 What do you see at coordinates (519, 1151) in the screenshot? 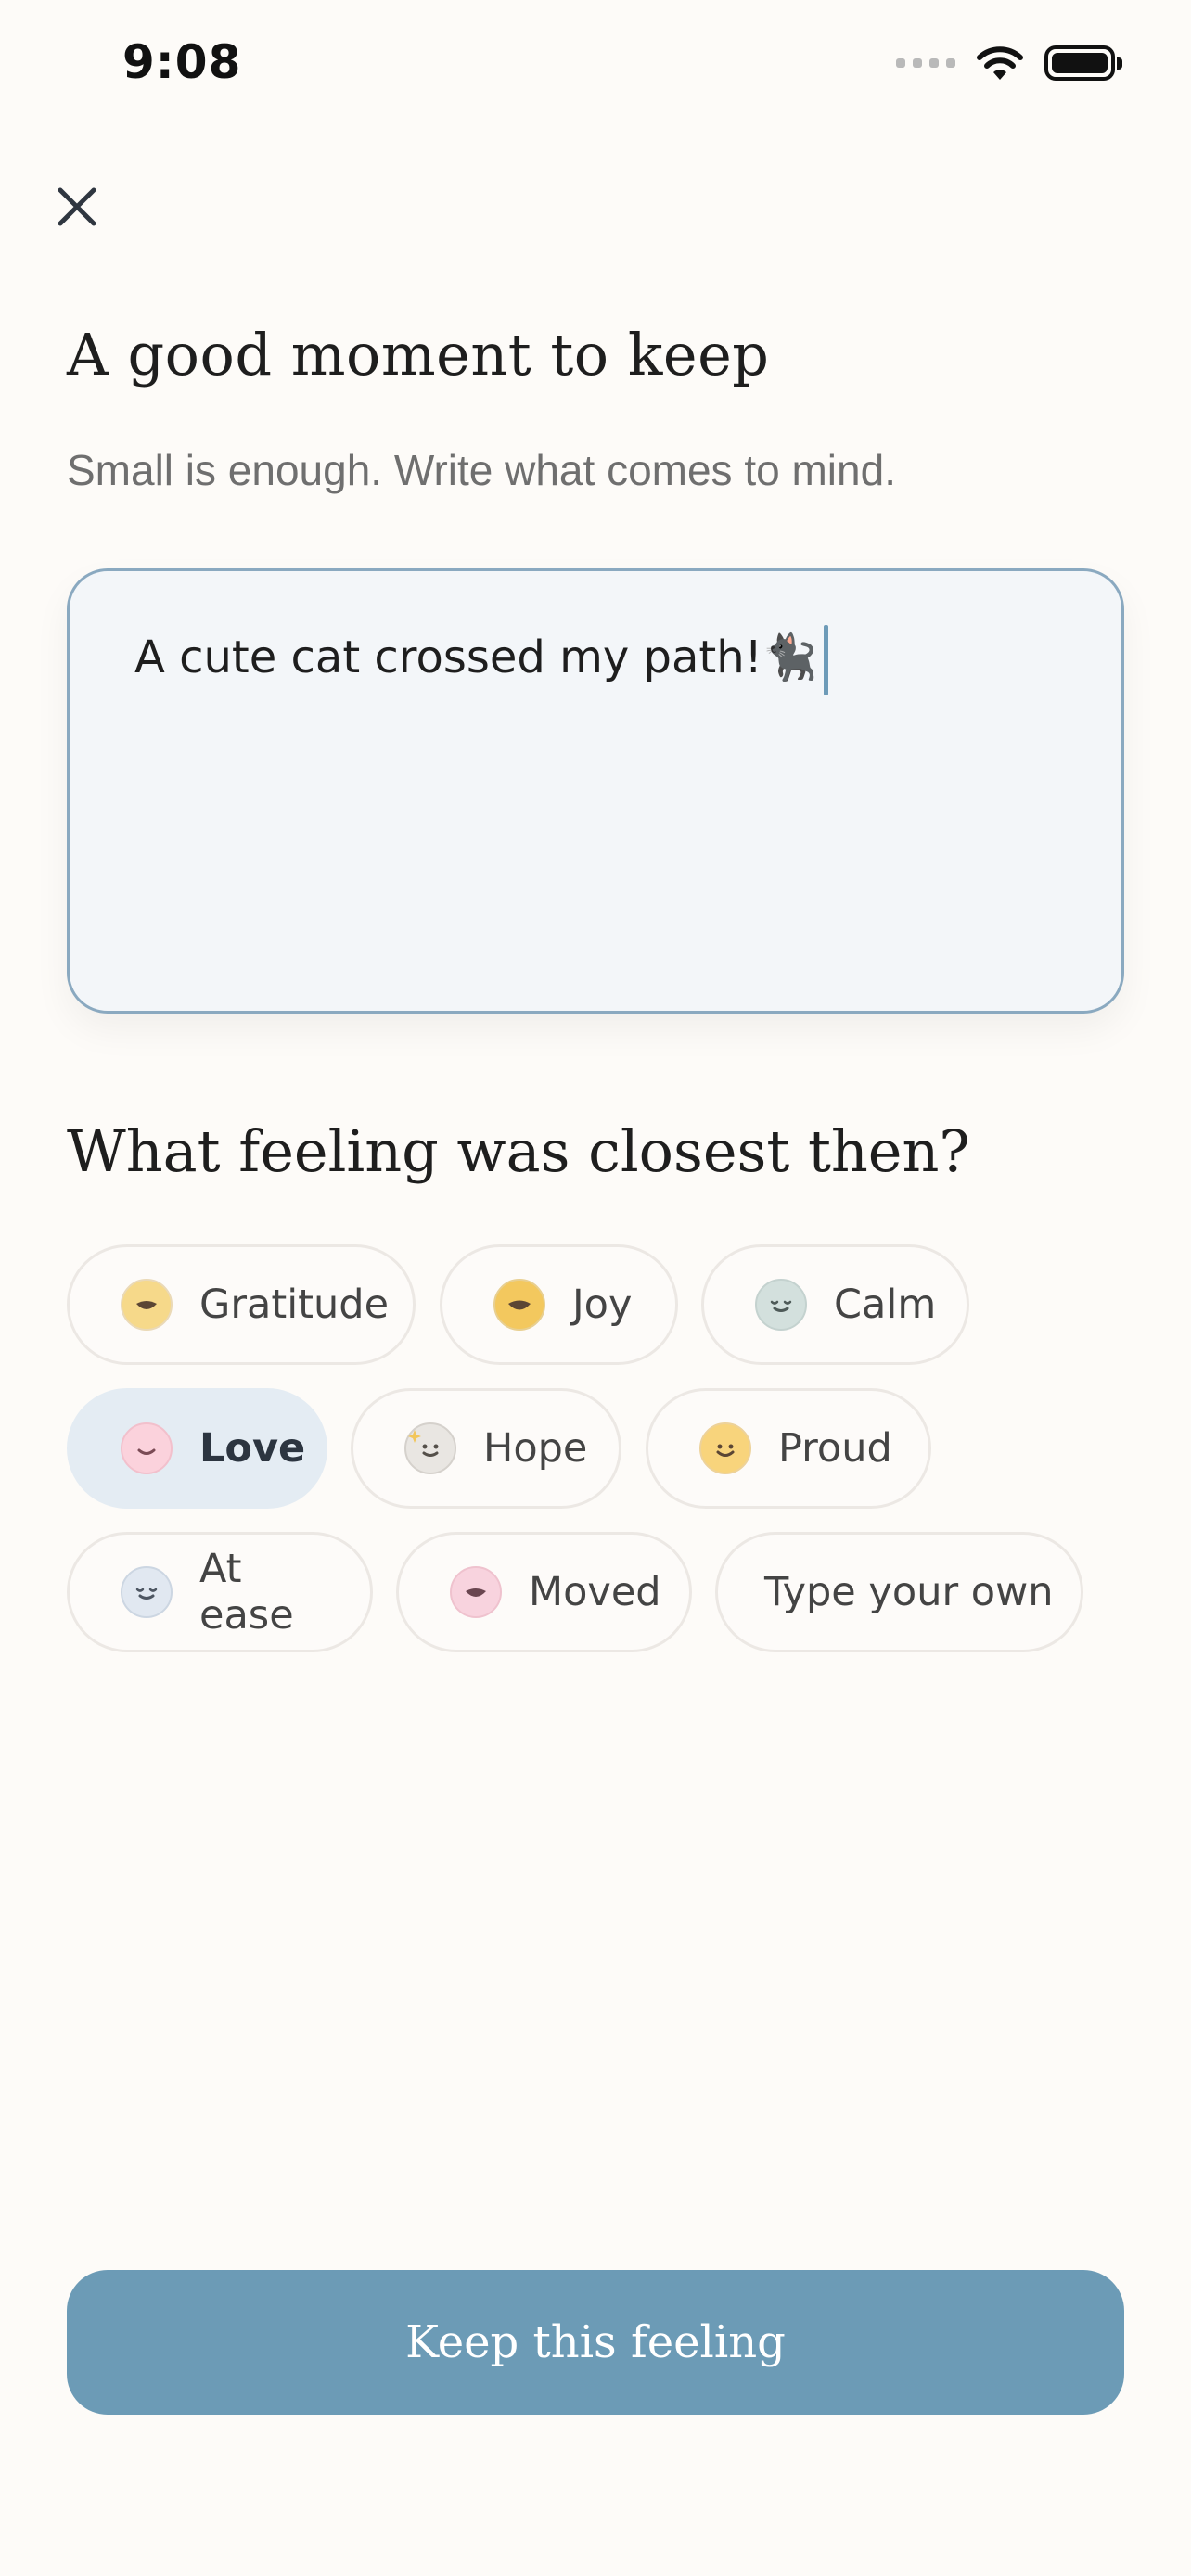
I see `feelings-title: What feeling was closest then?` at bounding box center [519, 1151].